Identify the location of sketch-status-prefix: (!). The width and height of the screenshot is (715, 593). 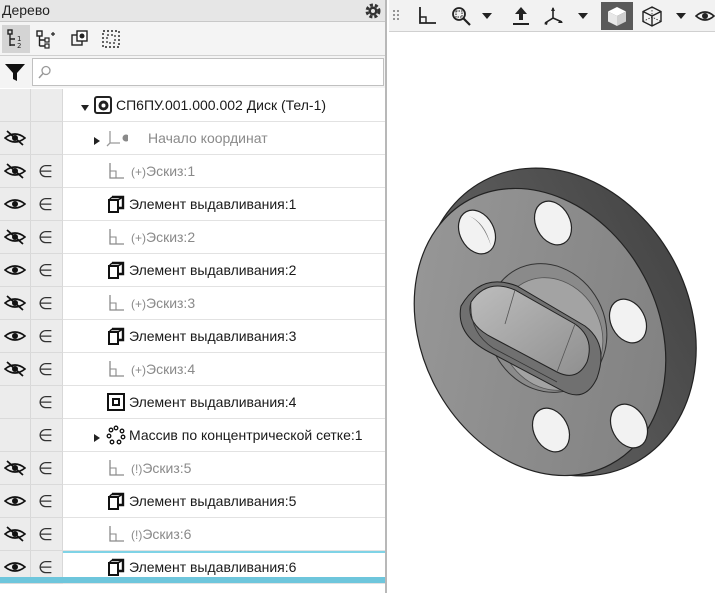
(137, 535).